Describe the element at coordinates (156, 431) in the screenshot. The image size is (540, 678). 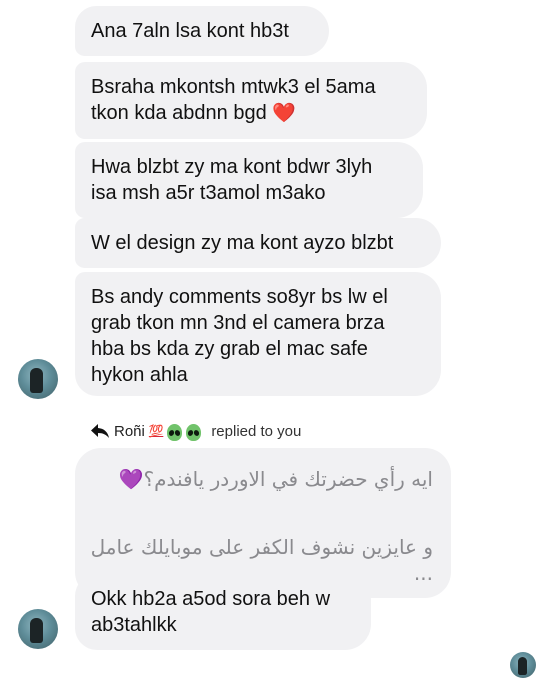
I see `hundred-points-icon: 💯` at that location.